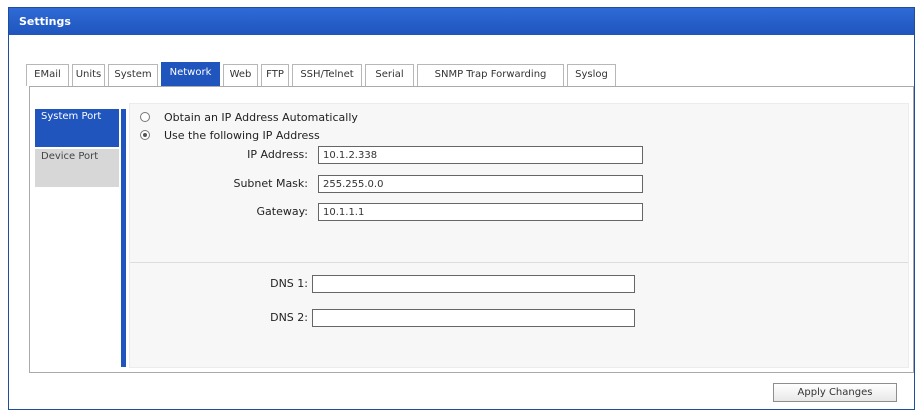 This screenshot has width=923, height=415. What do you see at coordinates (77, 168) in the screenshot?
I see `side-tab-device-port: Device Port` at bounding box center [77, 168].